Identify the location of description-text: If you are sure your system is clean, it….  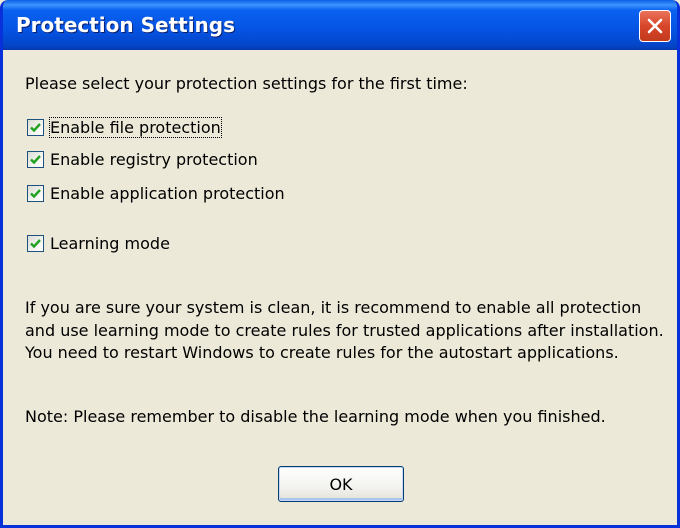
(344, 330).